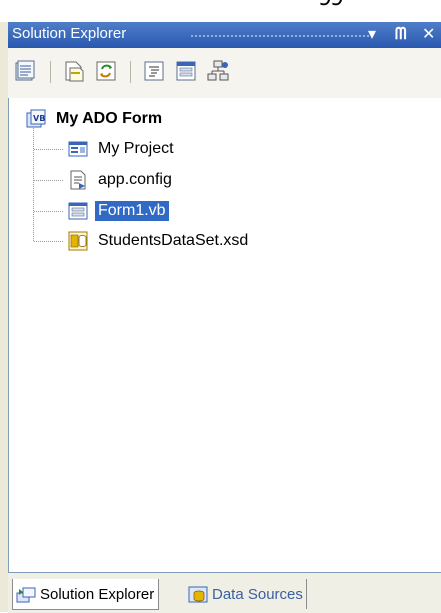 The height and width of the screenshot is (613, 441). What do you see at coordinates (97, 594) in the screenshot?
I see `tab-label: Solution Explorer` at bounding box center [97, 594].